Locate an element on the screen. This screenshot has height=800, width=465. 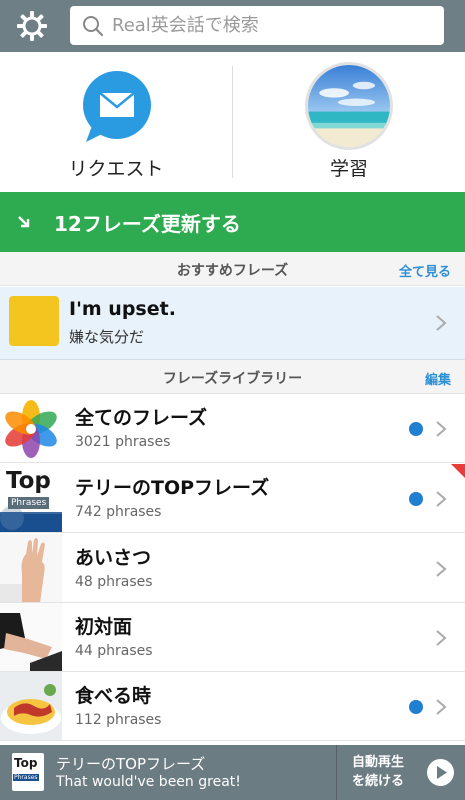
autoplay-line2: を続ける is located at coordinates (378, 781).